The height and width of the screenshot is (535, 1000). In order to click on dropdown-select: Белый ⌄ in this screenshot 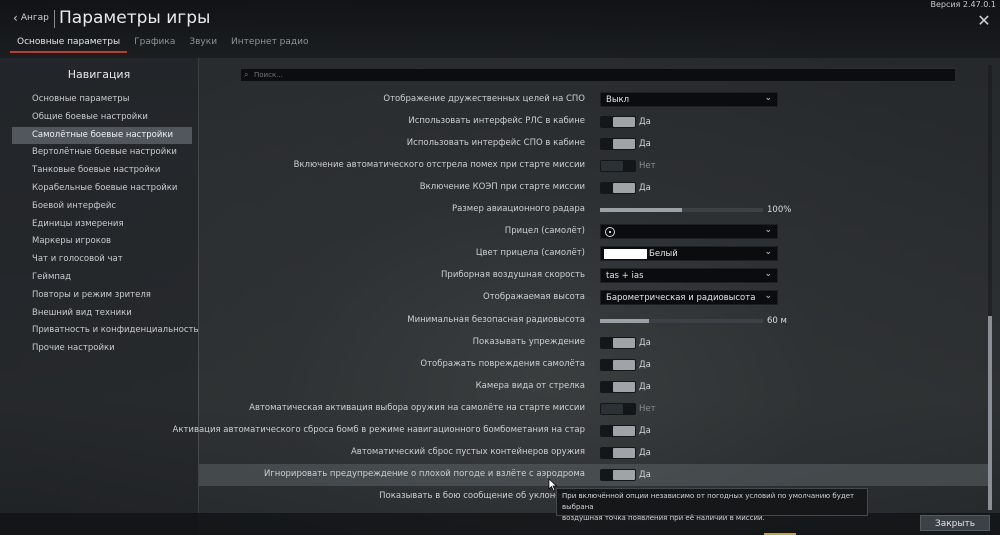, I will do `click(689, 254)`.